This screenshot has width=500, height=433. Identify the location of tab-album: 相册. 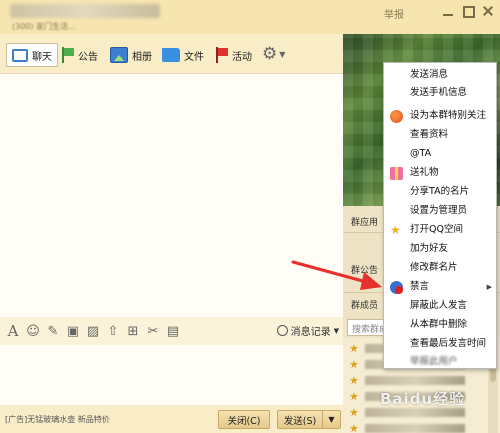
(131, 55).